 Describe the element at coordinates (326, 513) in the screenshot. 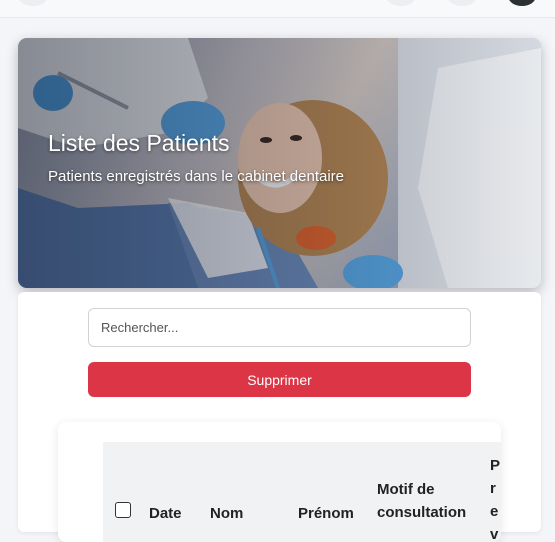

I see `column-header-prenom: Prénom` at that location.